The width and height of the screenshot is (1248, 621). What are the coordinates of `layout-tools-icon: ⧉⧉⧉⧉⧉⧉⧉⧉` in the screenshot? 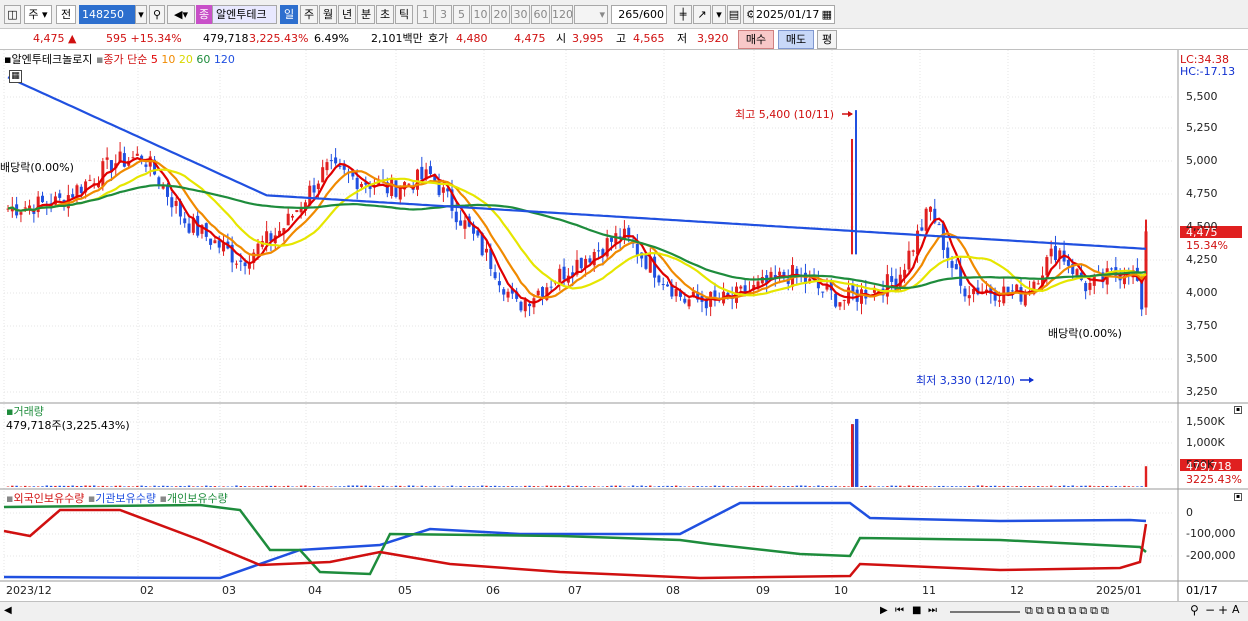 It's located at (1068, 611).